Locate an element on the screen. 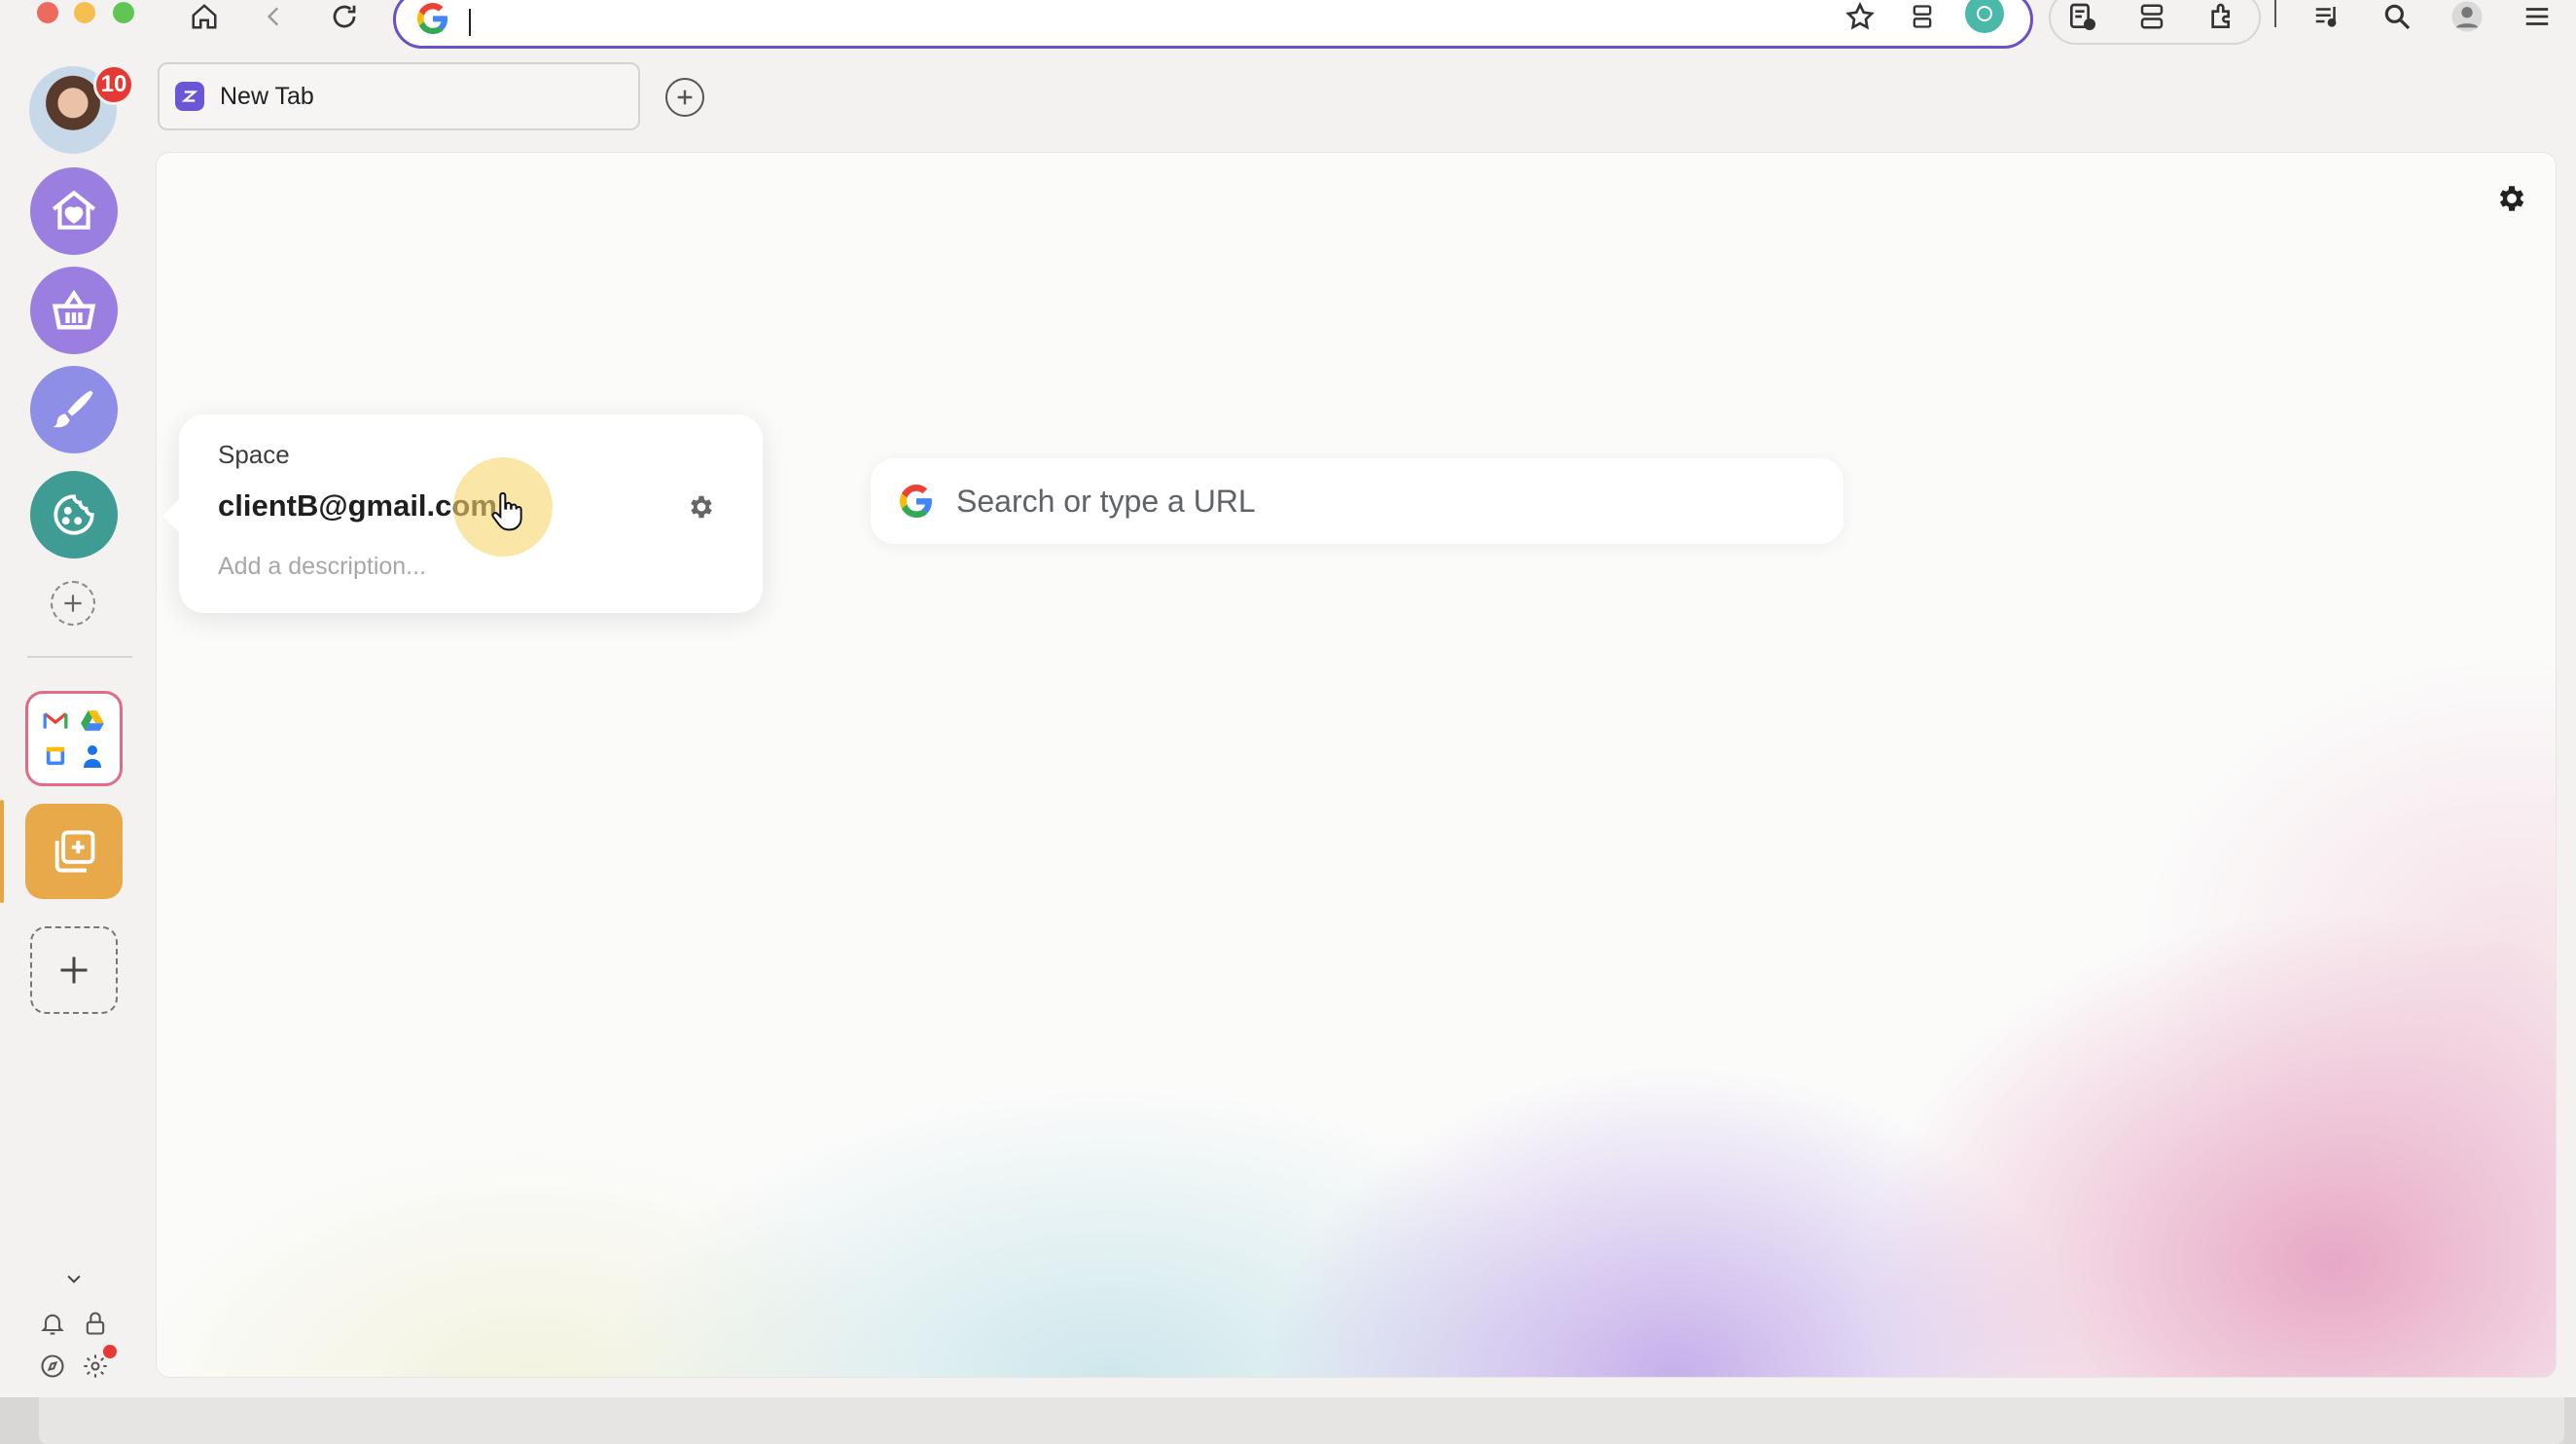 Image resolution: width=2576 pixels, height=1444 pixels. toolbar-separator is located at coordinates (2275, 13).